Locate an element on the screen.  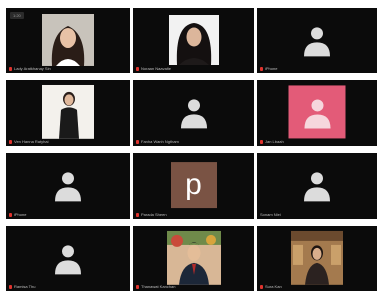
participant-tile: Sonam Nlei is located at coordinates (317, 186).